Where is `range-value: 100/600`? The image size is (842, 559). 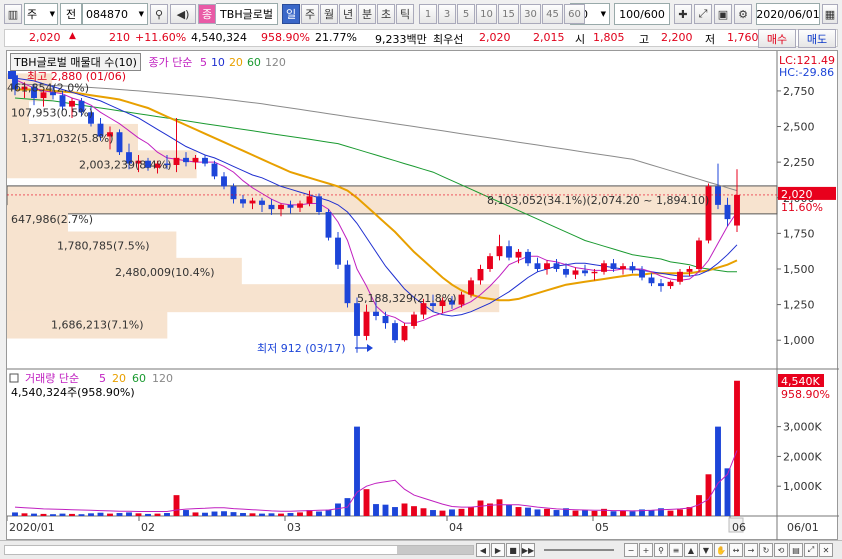 range-value: 100/600 is located at coordinates (642, 14).